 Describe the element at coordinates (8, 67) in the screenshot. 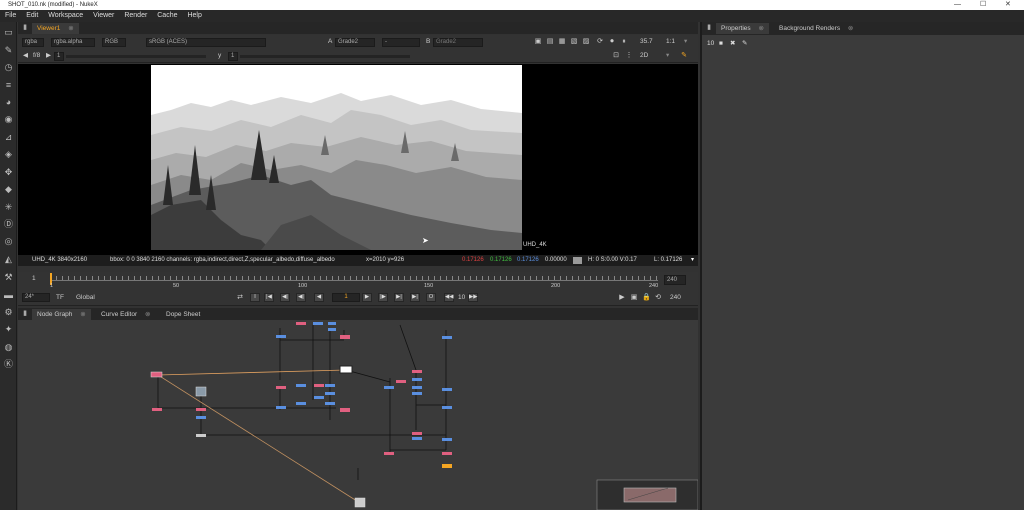

I see `time-icon: ◷` at that location.